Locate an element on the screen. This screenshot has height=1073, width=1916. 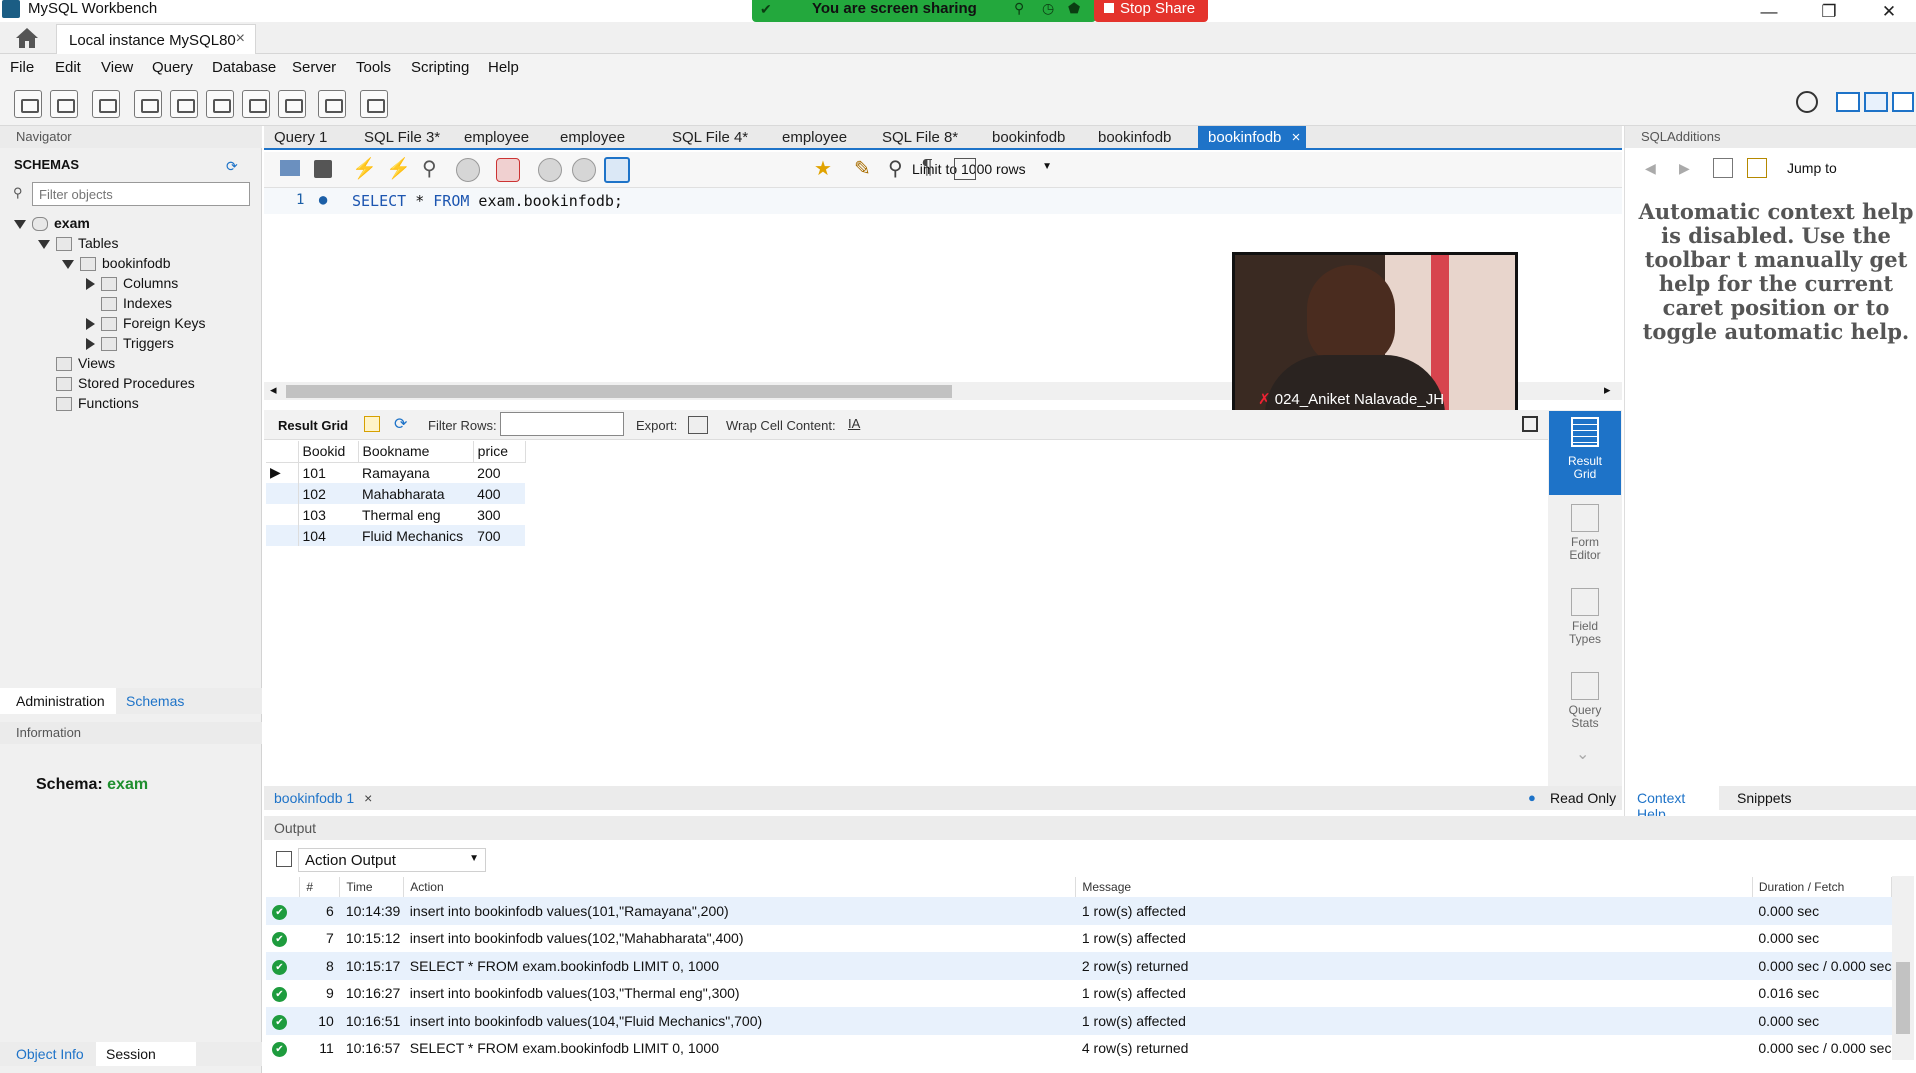
manual-help-icon is located at coordinates (1723, 168).